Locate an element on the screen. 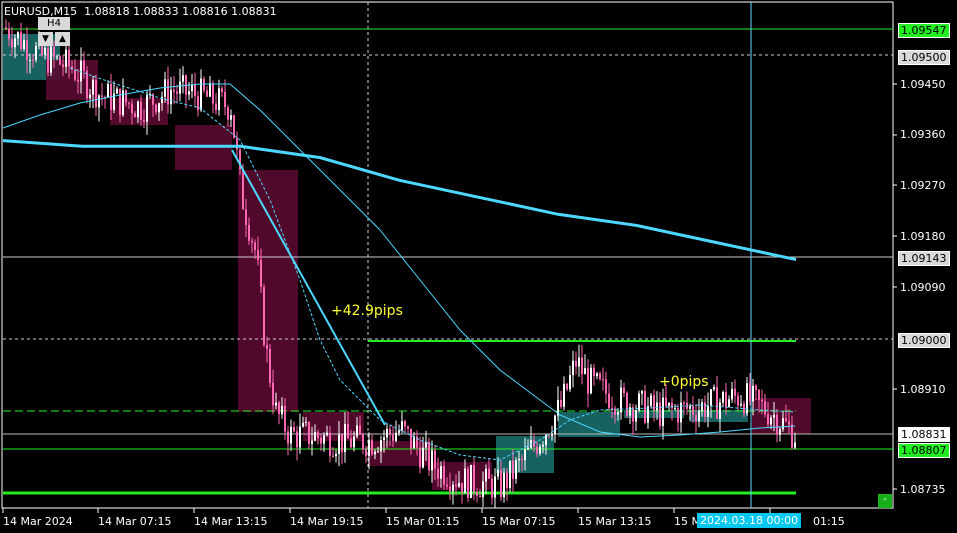 The image size is (957, 533). pips-annotation-left: +42.9pips is located at coordinates (367, 311).